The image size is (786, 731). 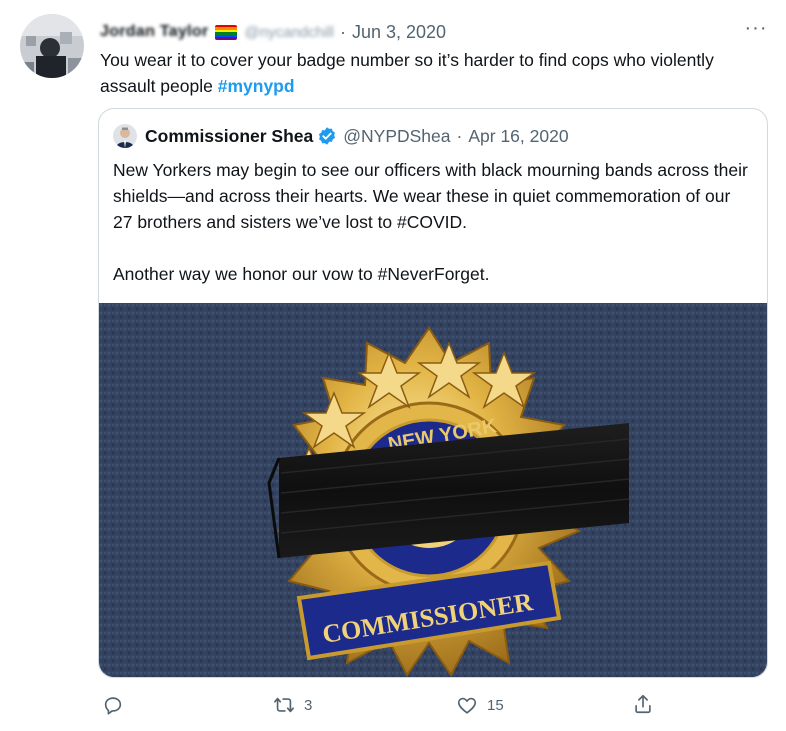 I want to click on like-button: 15, so click(x=479, y=705).